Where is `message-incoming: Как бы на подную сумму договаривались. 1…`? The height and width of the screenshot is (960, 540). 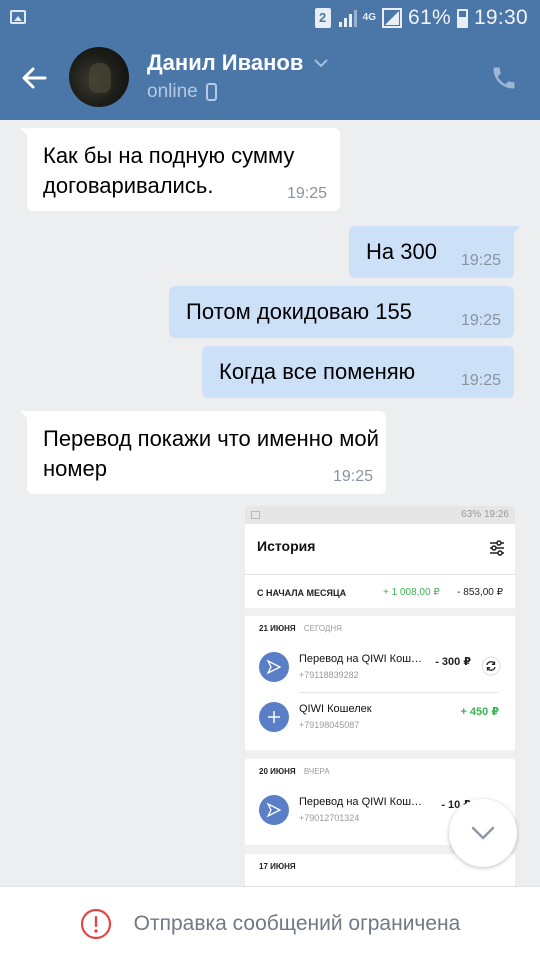
message-incoming: Как бы на подную сумму договаривались. 1… is located at coordinates (180, 169).